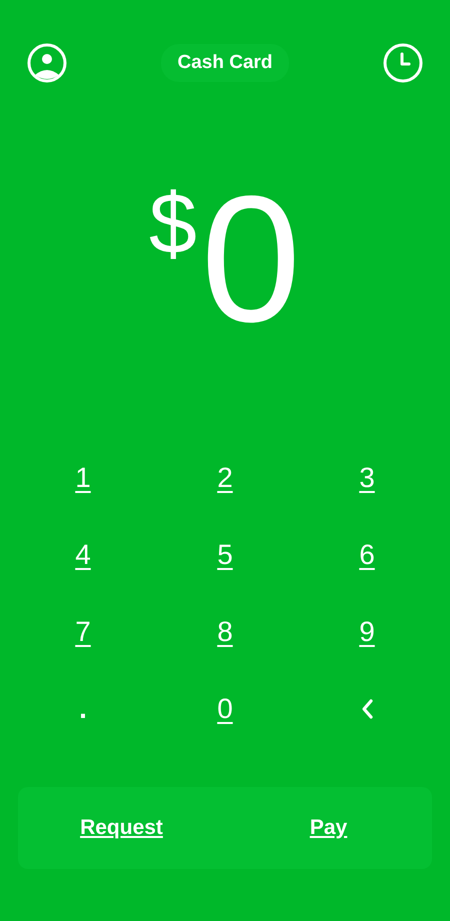 This screenshot has width=450, height=921. What do you see at coordinates (47, 63) in the screenshot?
I see `profile-icon` at bounding box center [47, 63].